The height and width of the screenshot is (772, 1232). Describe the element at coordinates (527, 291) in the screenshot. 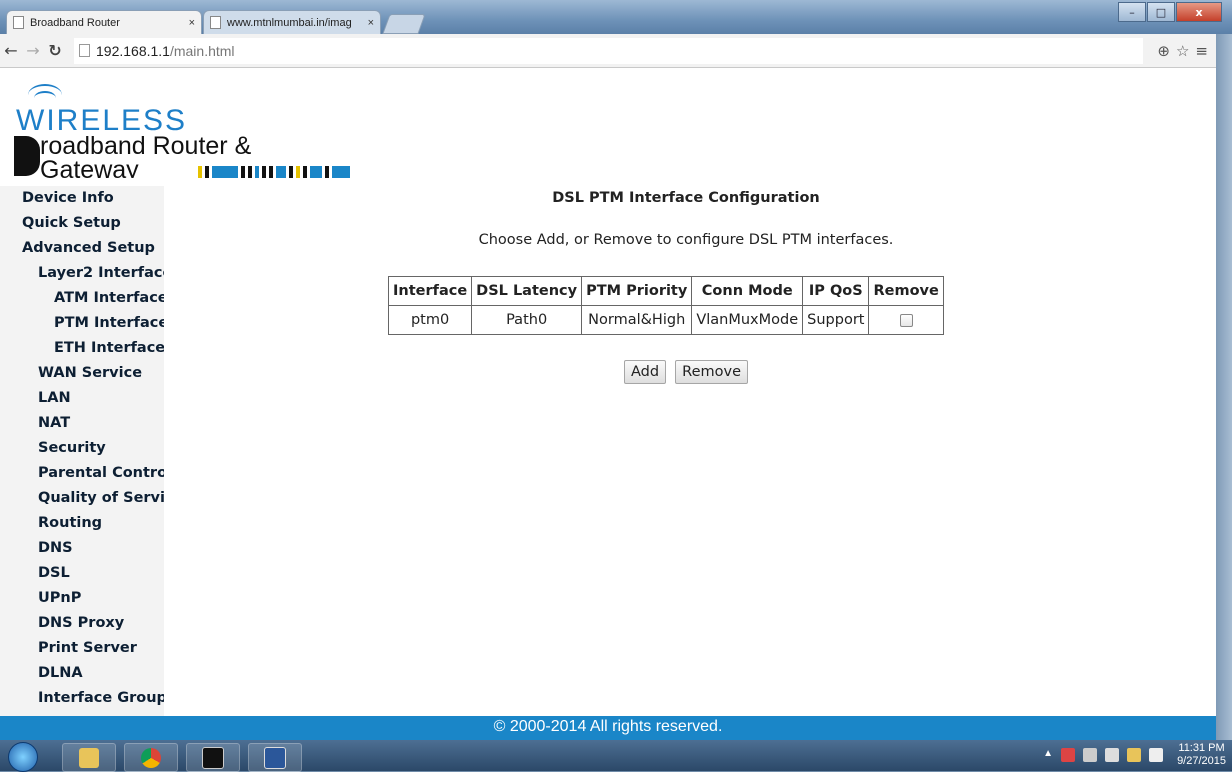

I see `column-header: DSL Latency` at that location.